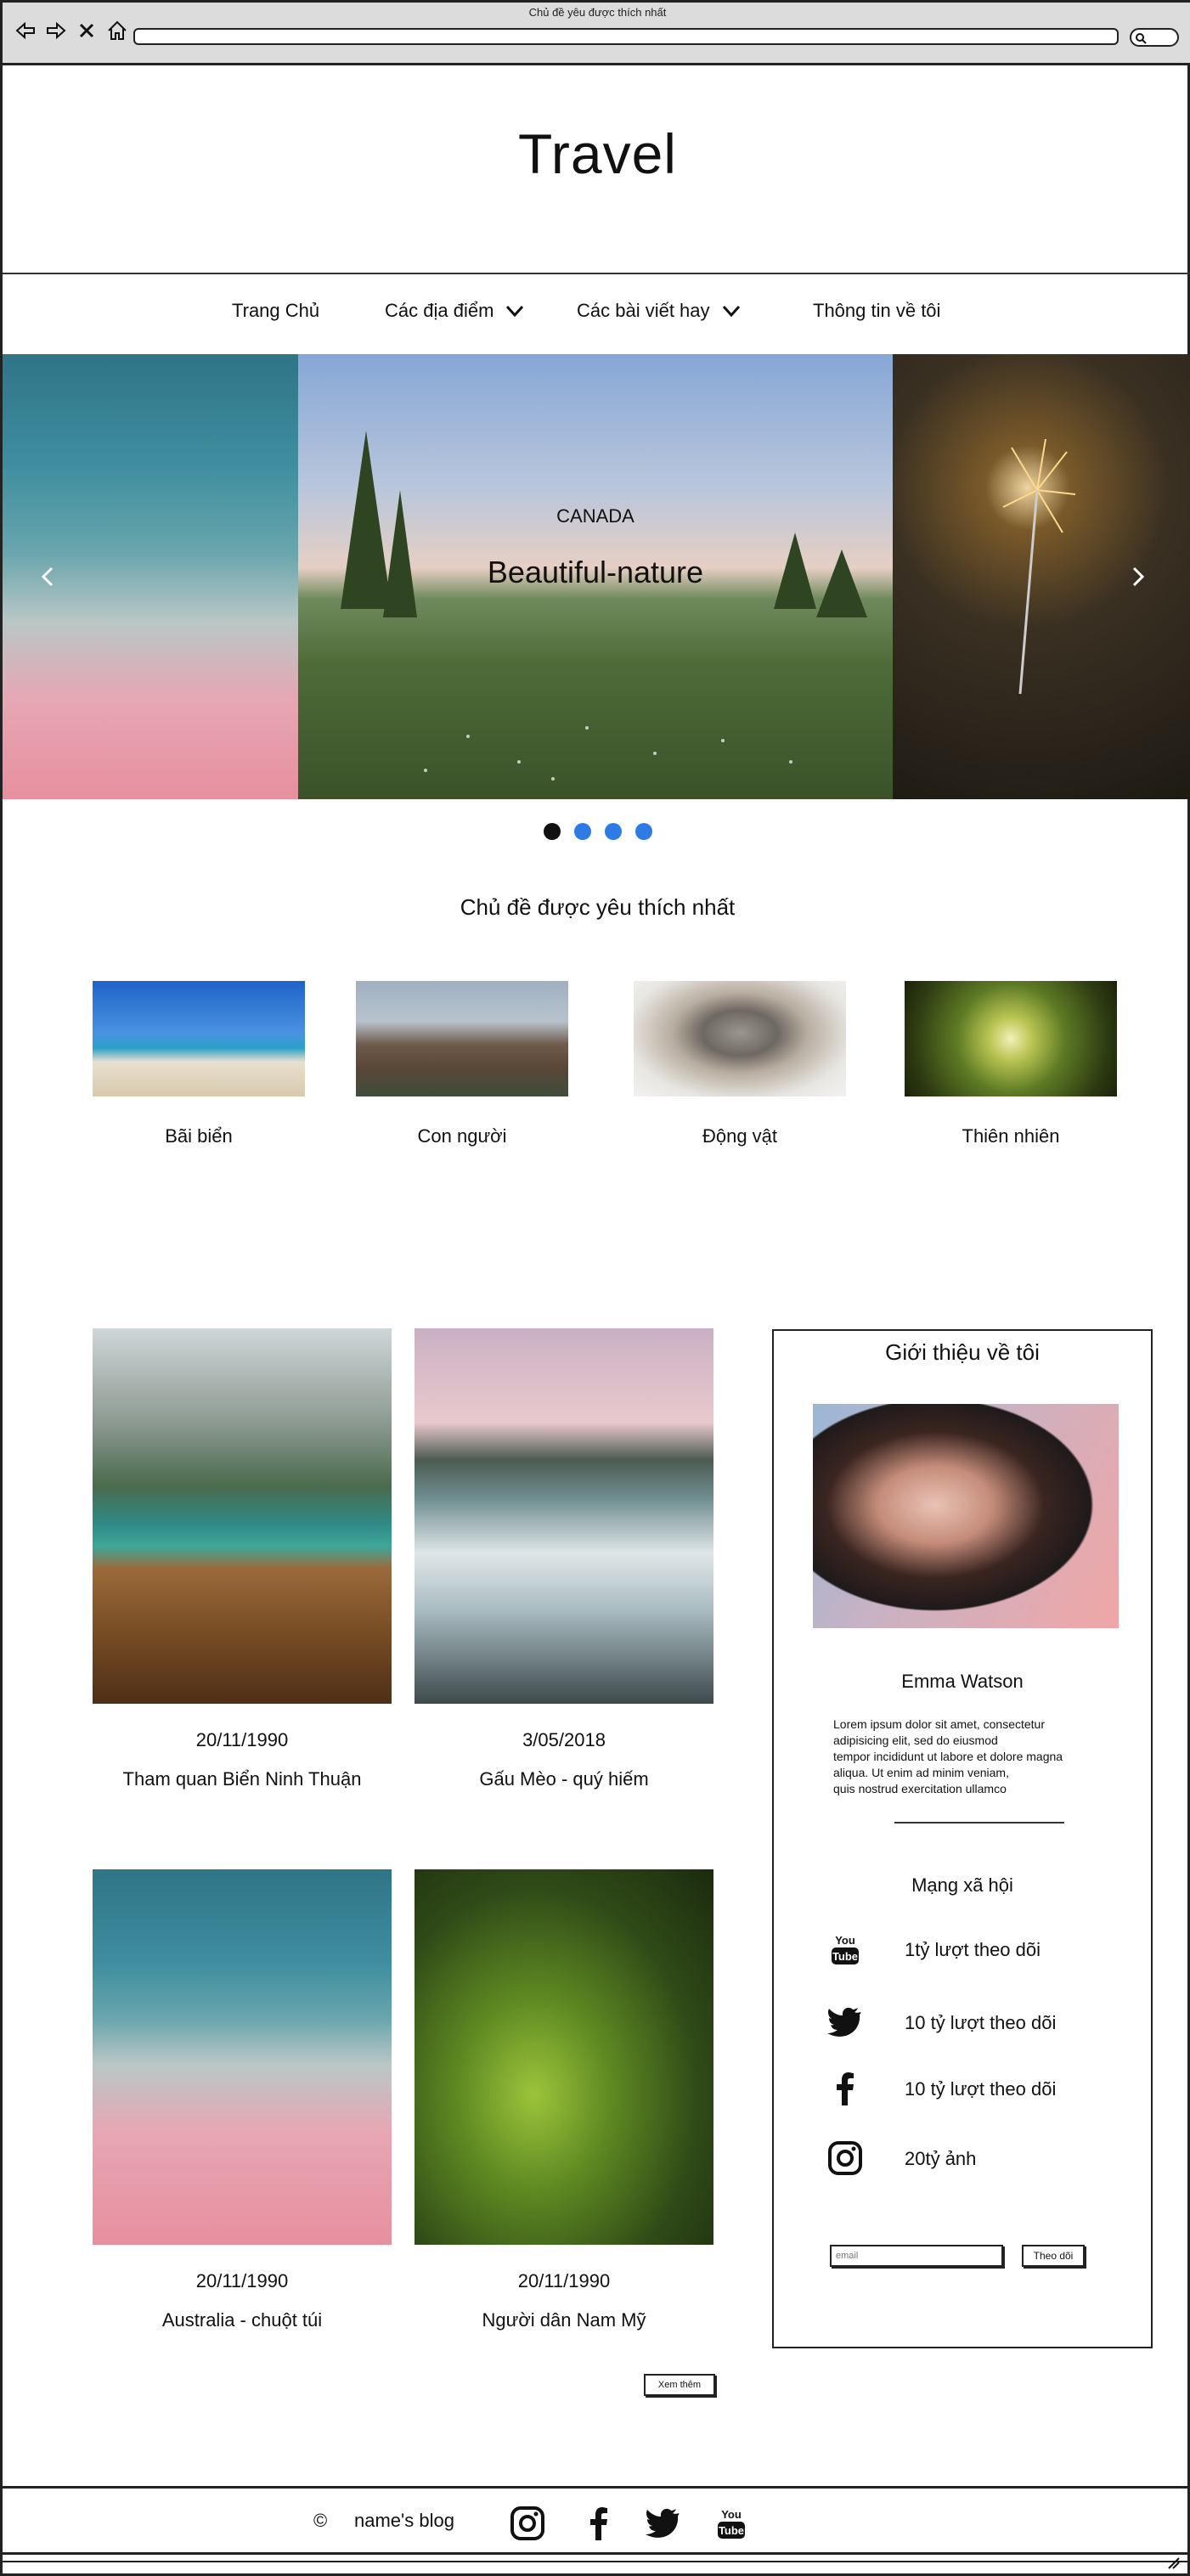 This screenshot has width=1190, height=2576. I want to click on social-count: 1tỷ lượt theo dõi, so click(973, 1949).